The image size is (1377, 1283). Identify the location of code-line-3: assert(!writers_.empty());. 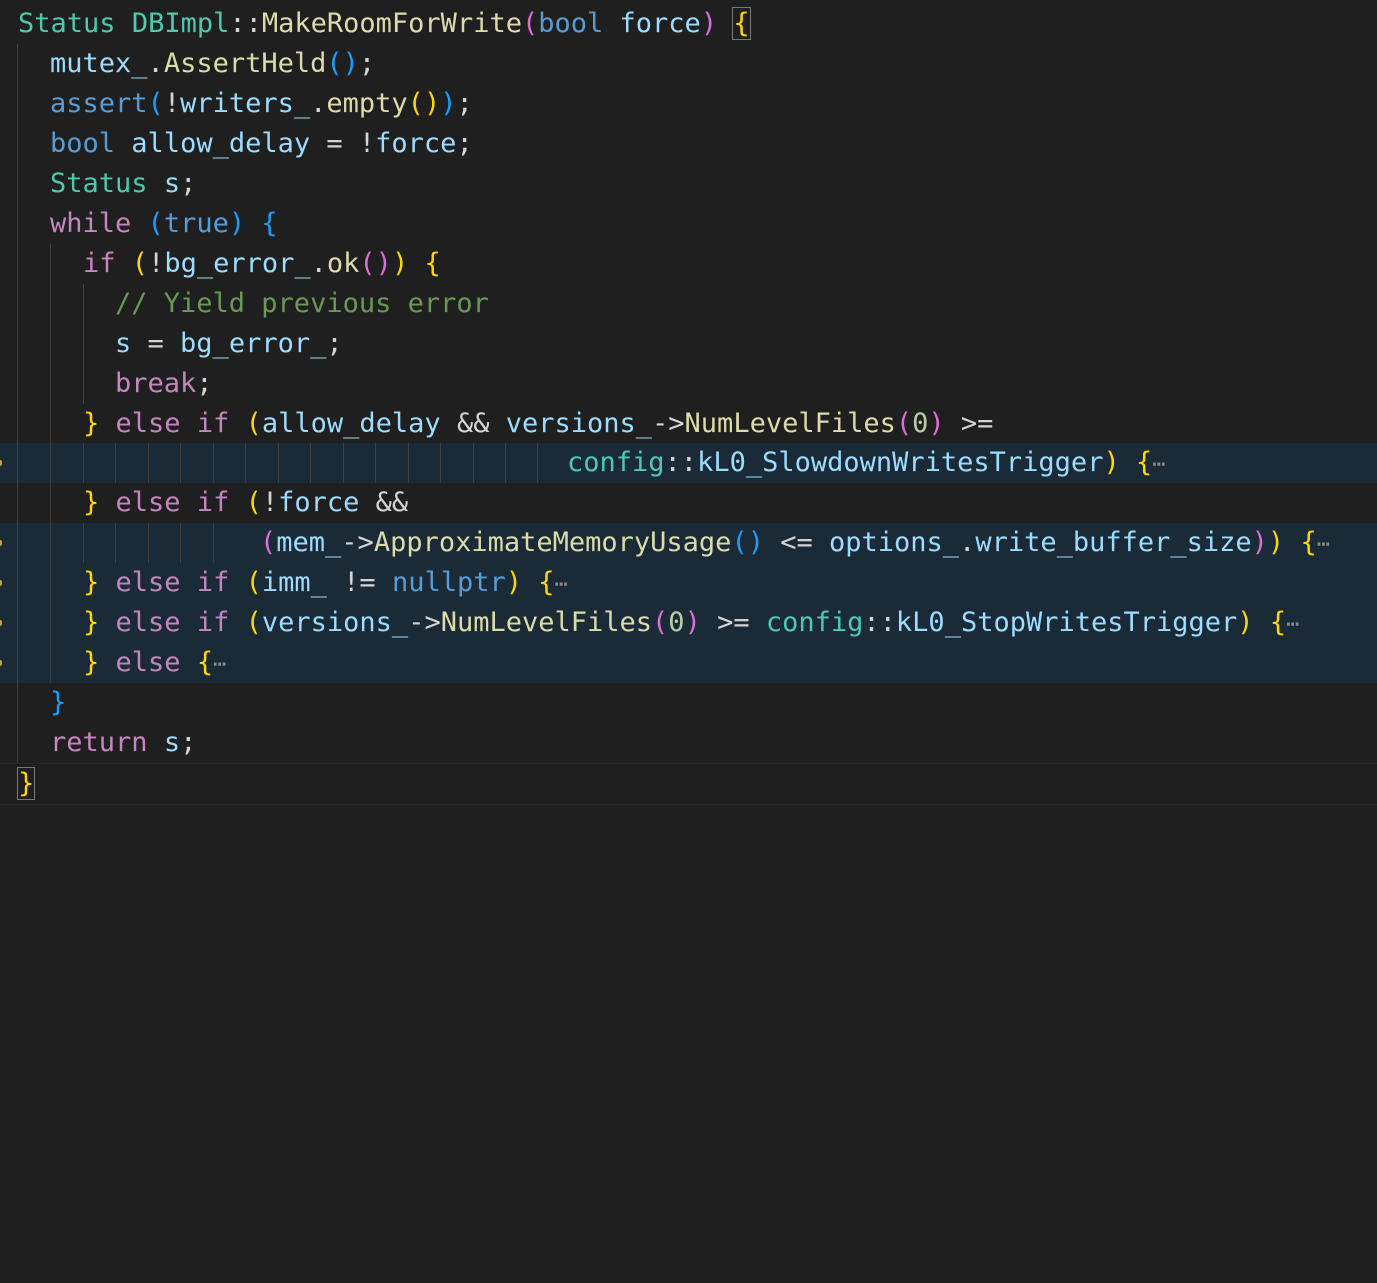
(688, 104).